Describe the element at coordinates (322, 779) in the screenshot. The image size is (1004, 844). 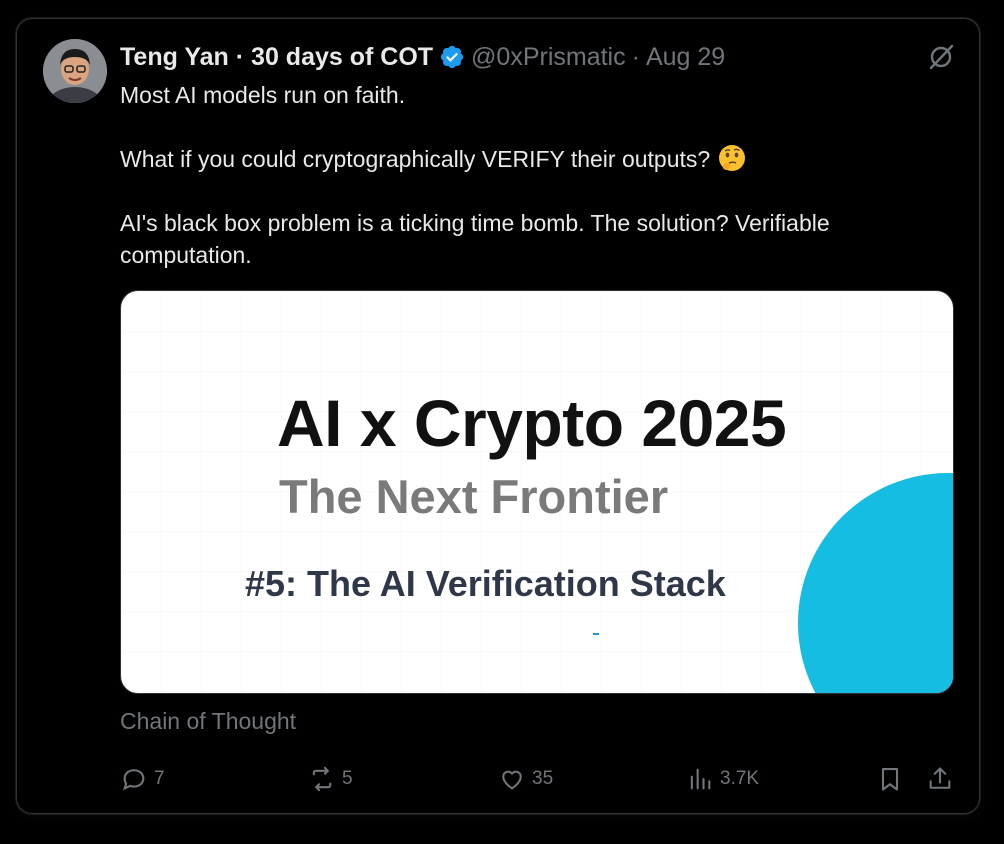
I see `repost-icon` at that location.